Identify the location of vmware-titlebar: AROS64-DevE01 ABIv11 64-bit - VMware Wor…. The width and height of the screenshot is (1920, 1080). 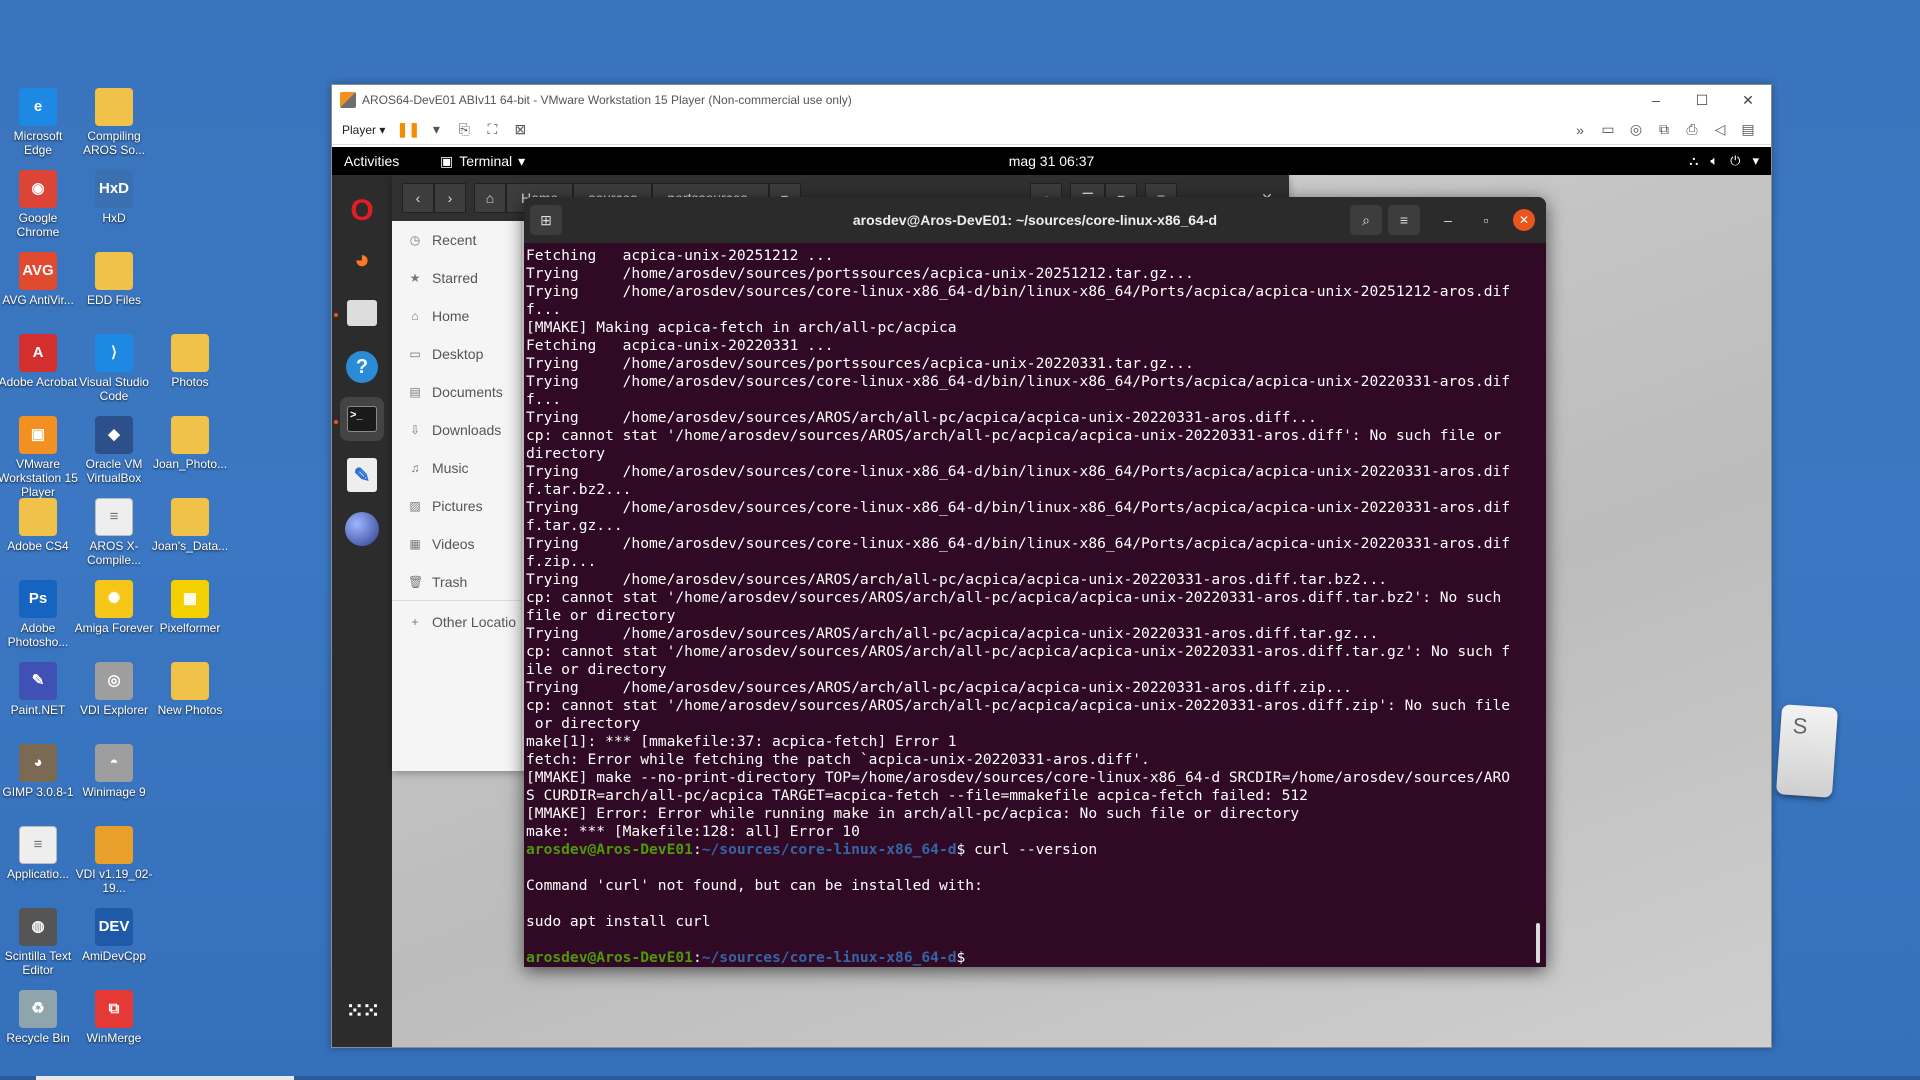
(1051, 100).